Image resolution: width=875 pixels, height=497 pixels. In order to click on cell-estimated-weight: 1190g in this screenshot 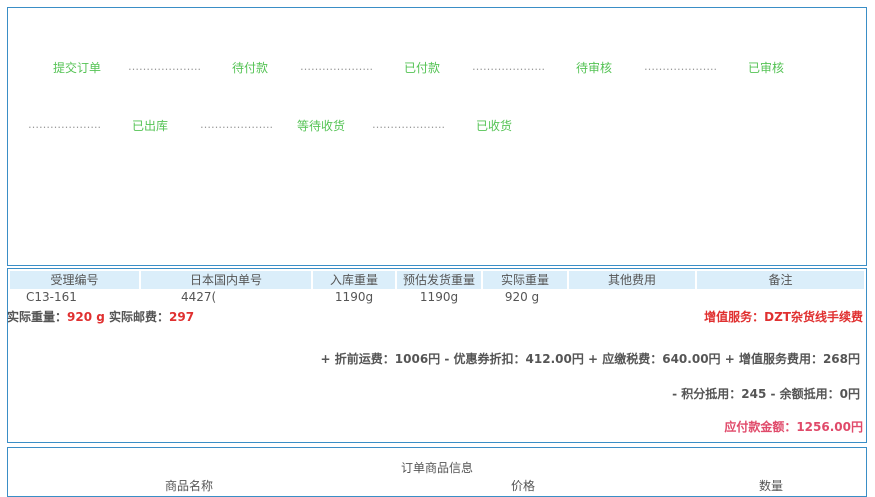, I will do `click(439, 297)`.